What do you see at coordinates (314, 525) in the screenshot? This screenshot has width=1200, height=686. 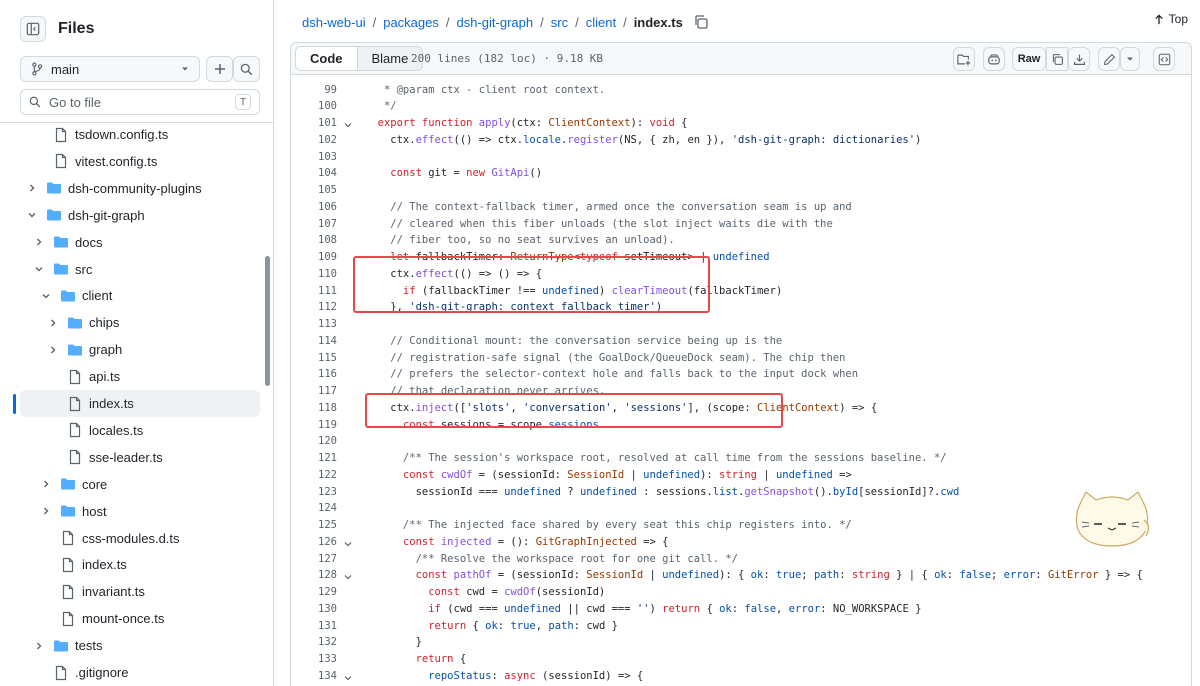 I see `line-number: 125` at bounding box center [314, 525].